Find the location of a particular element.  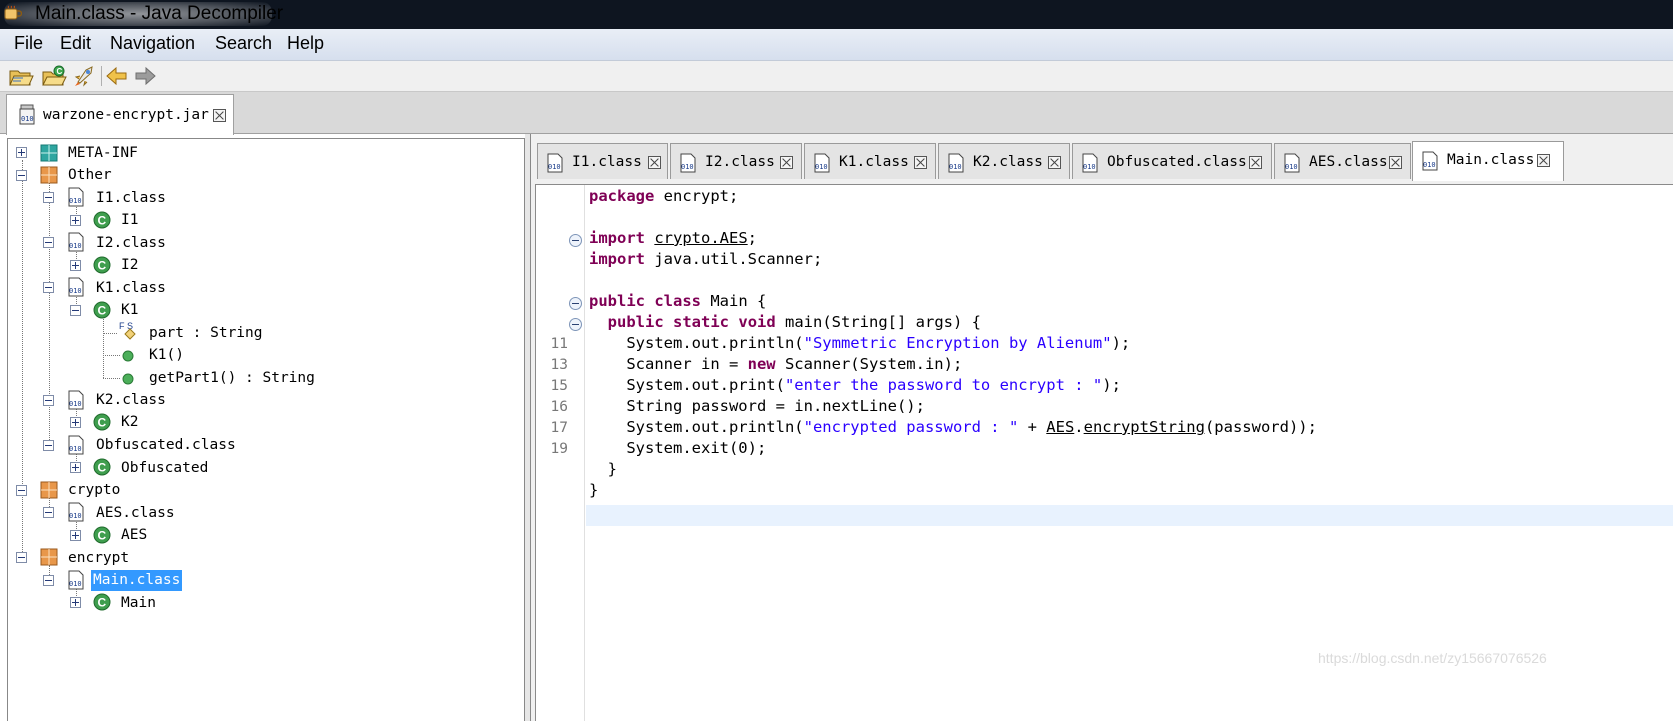

search-rocket-icon is located at coordinates (85, 76).